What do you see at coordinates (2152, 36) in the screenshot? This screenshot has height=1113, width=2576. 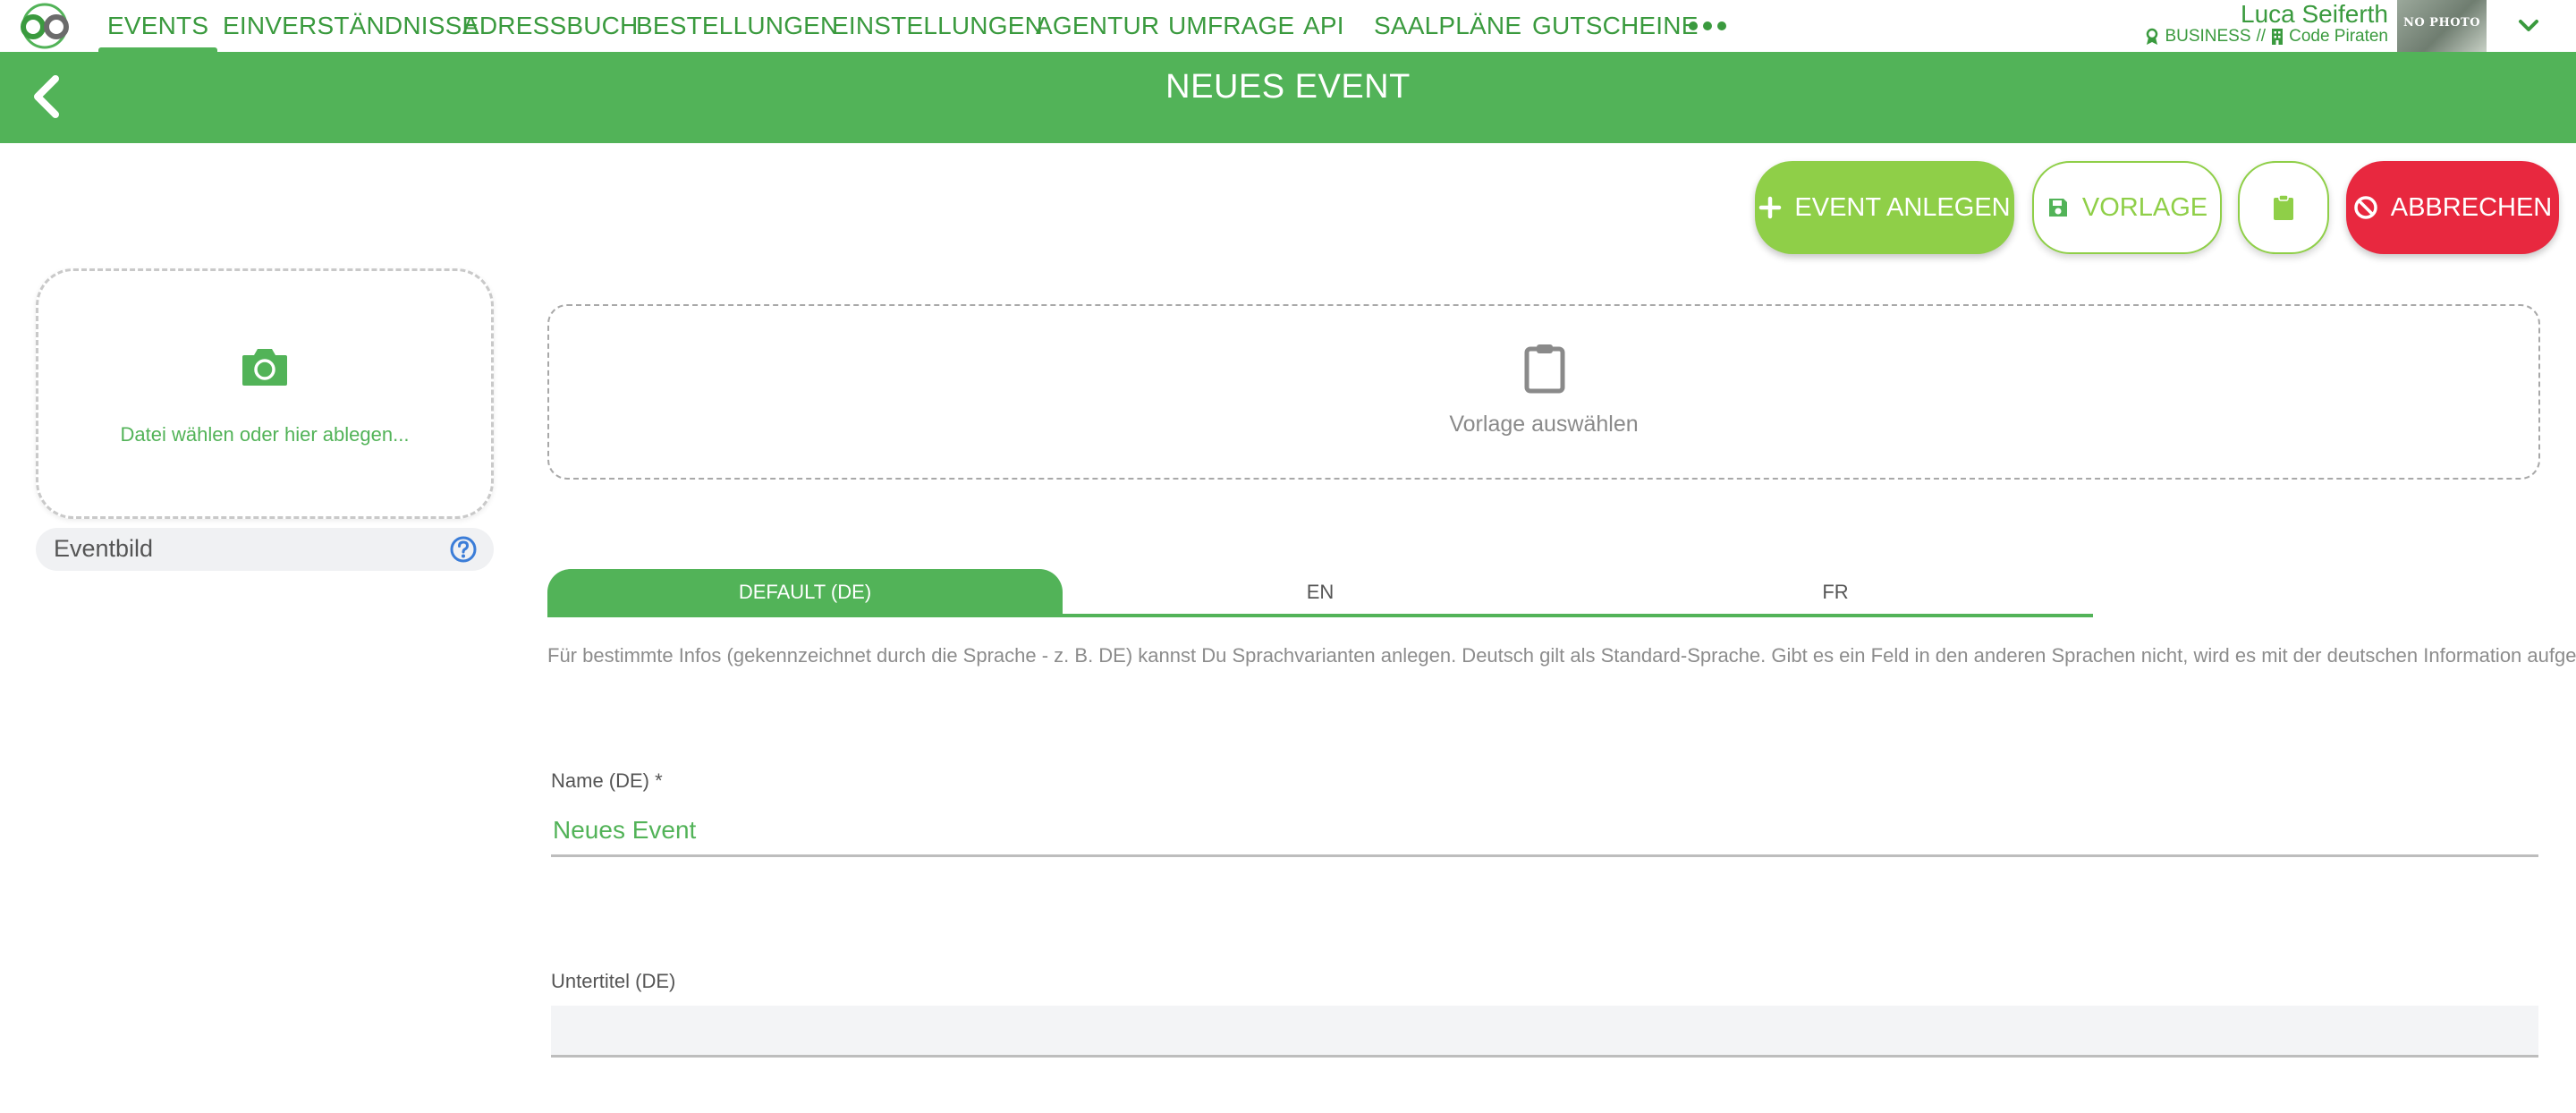 I see `award-icon` at bounding box center [2152, 36].